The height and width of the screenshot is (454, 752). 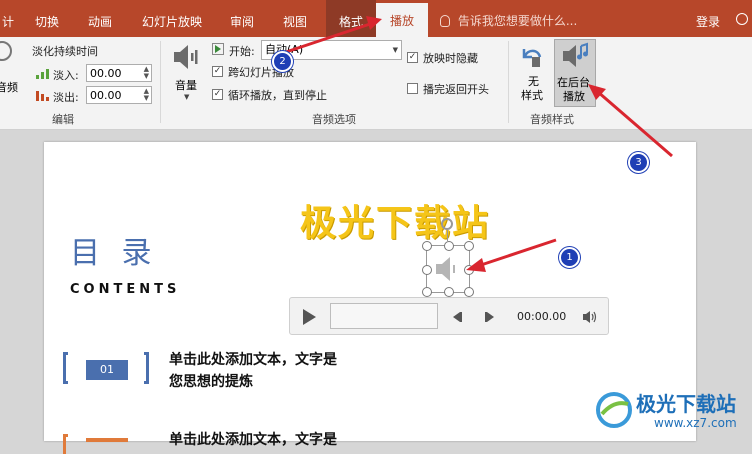 What do you see at coordinates (42, 96) in the screenshot?
I see `fade-out-icon` at bounding box center [42, 96].